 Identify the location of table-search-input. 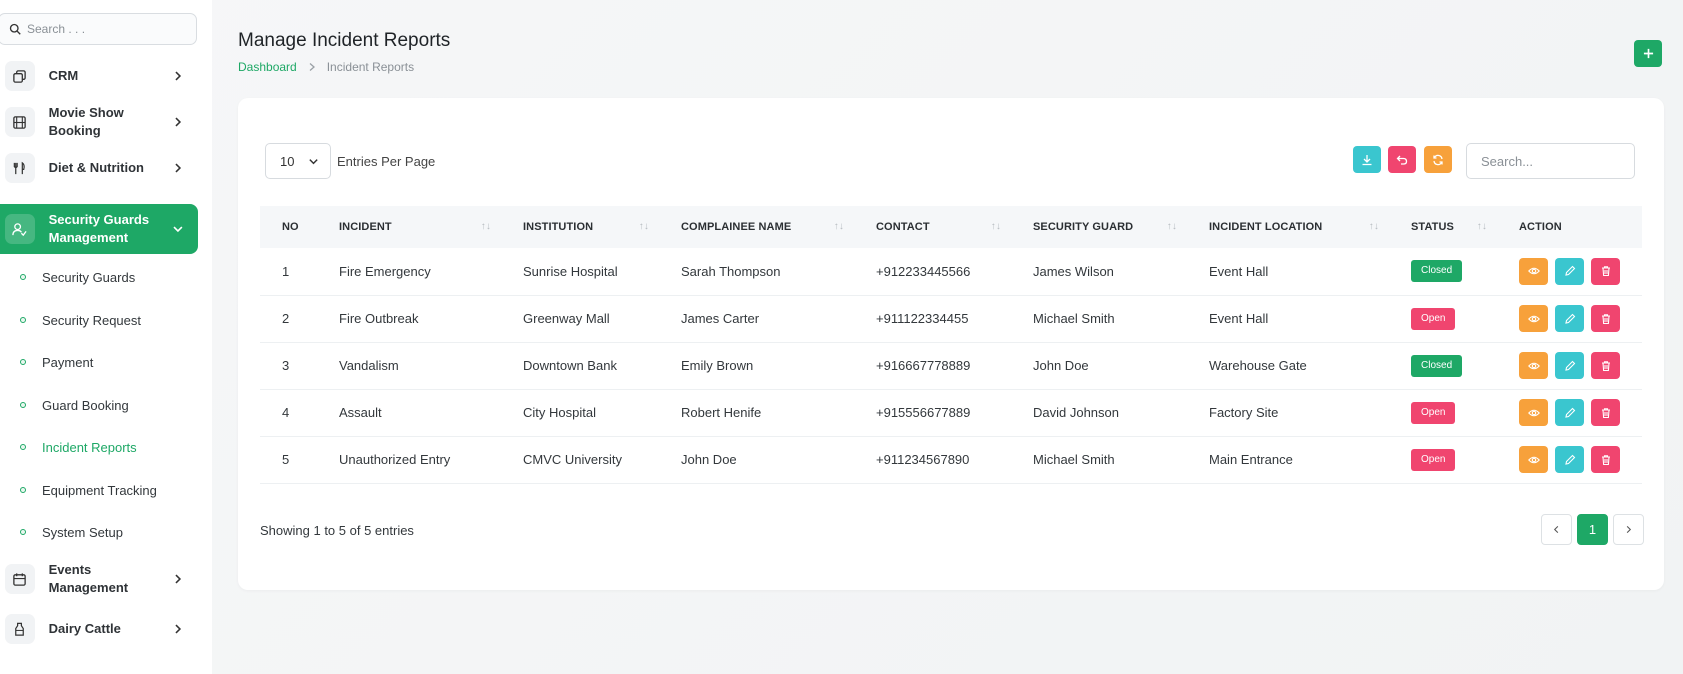
(1550, 161).